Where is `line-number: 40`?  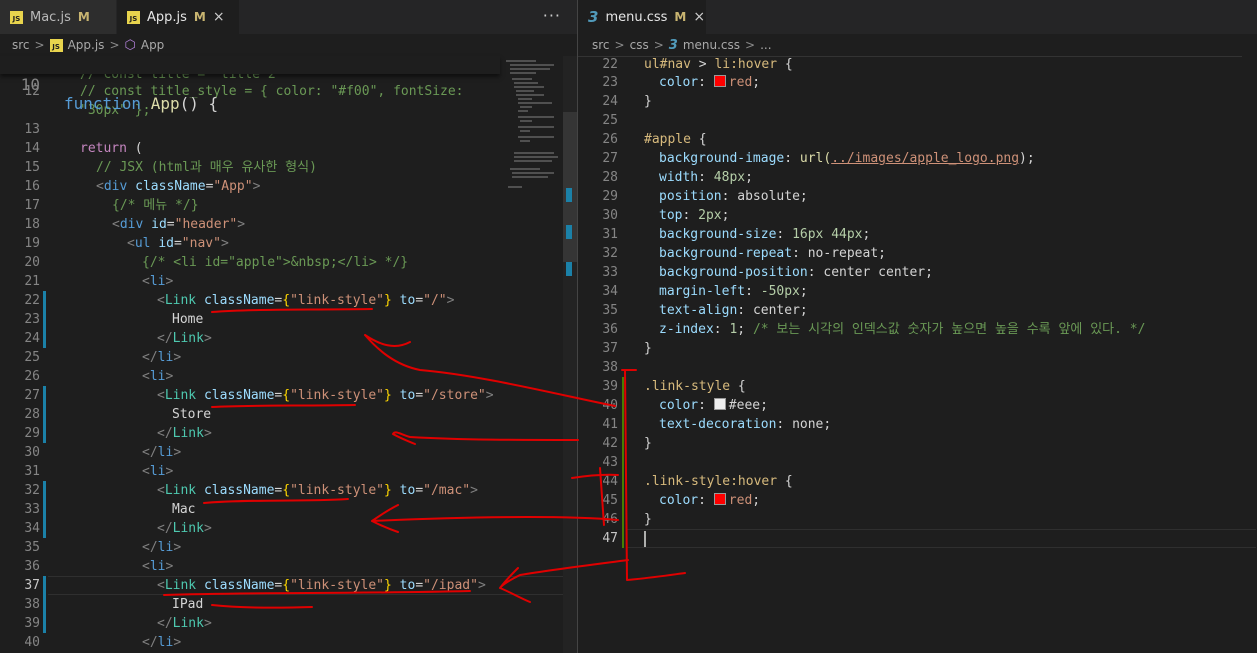 line-number: 40 is located at coordinates (610, 405).